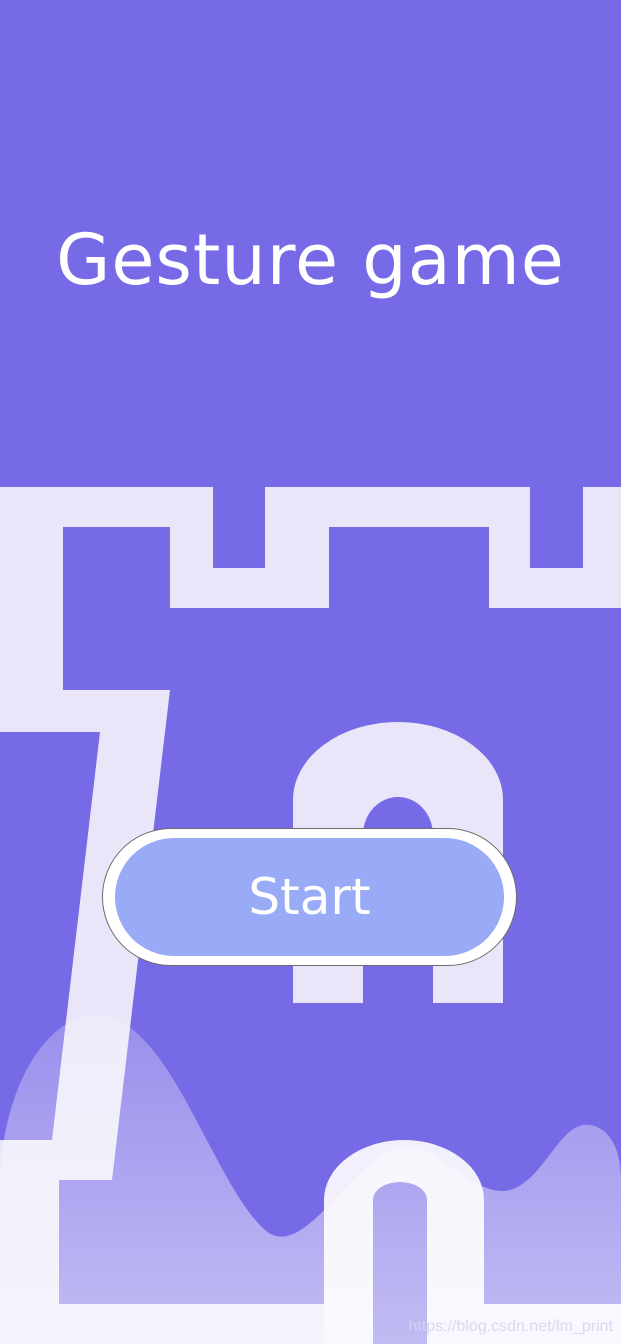 This screenshot has width=621, height=1344. What do you see at coordinates (310, 260) in the screenshot?
I see `game-title: Gesture game` at bounding box center [310, 260].